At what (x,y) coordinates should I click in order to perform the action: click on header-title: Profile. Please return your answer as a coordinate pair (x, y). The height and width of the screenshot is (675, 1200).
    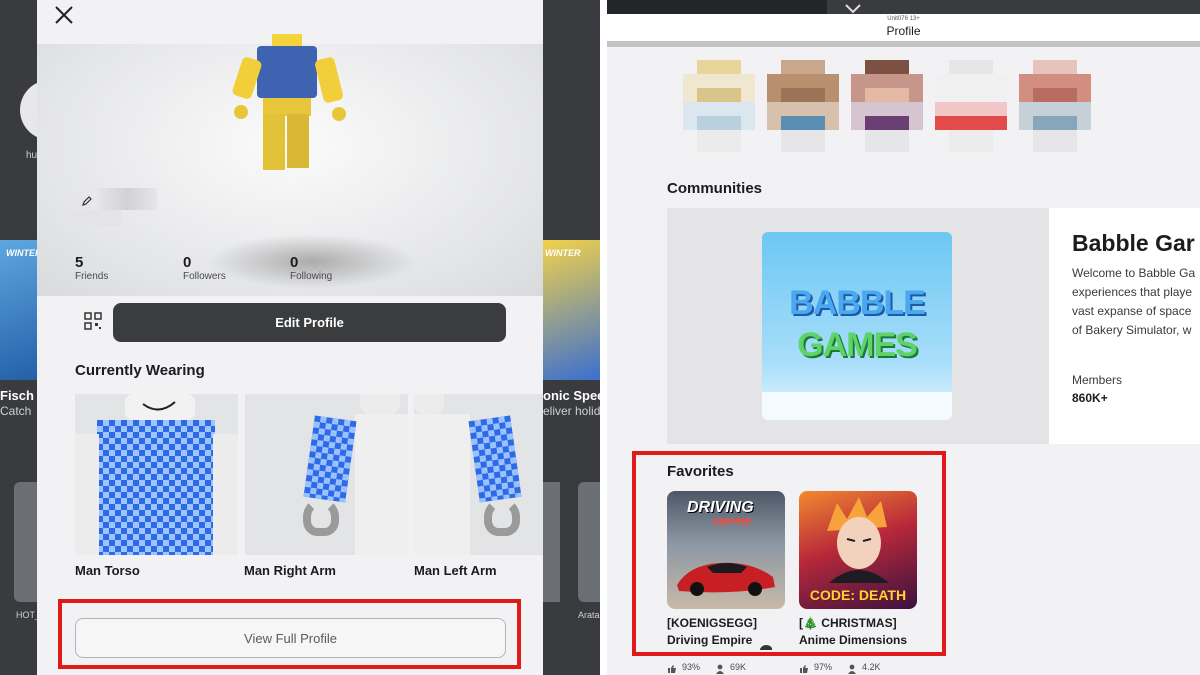
    Looking at the image, I should click on (903, 31).